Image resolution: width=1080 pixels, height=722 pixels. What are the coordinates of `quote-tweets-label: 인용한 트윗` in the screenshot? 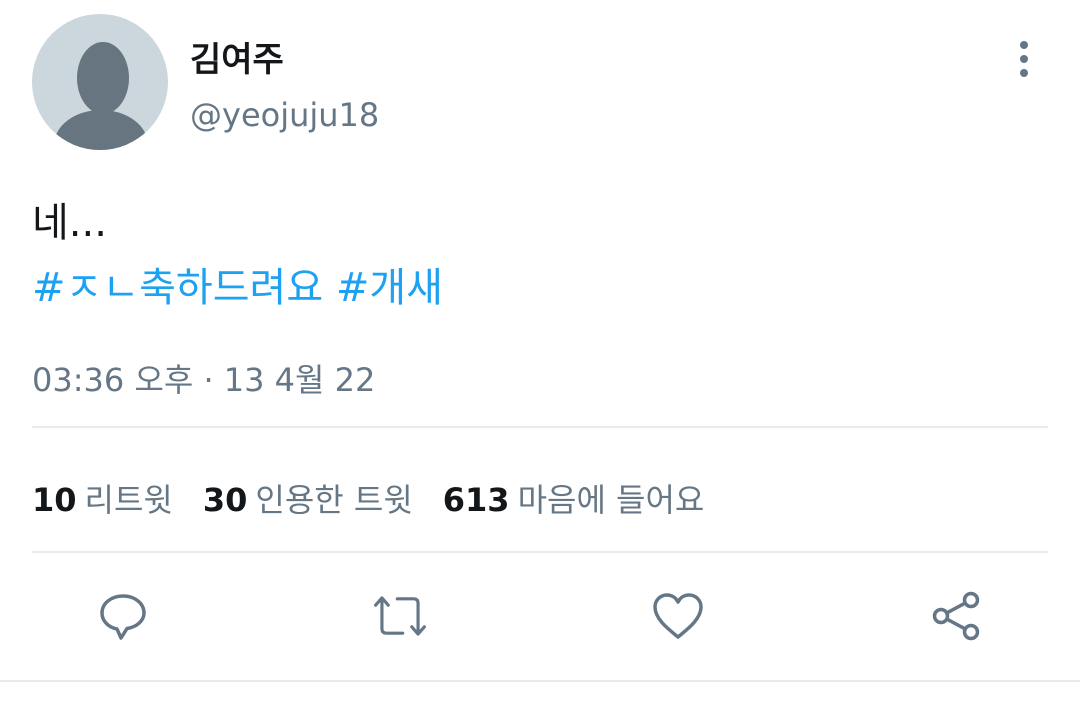 It's located at (334, 500).